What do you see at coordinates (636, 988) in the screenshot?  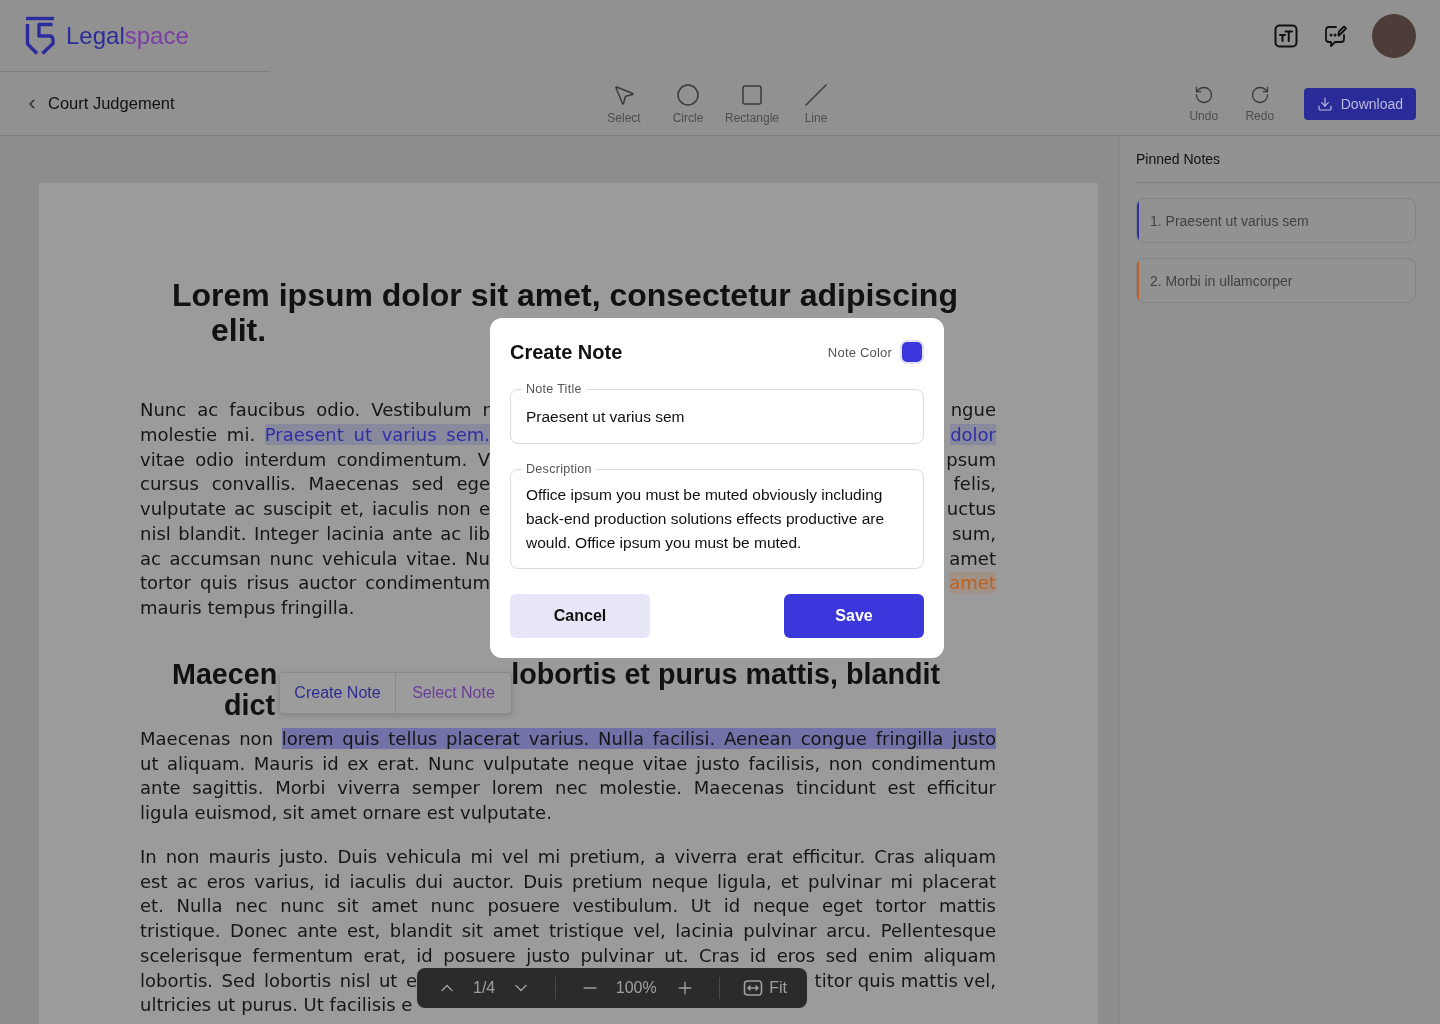 I see `zoom-level: 100%` at bounding box center [636, 988].